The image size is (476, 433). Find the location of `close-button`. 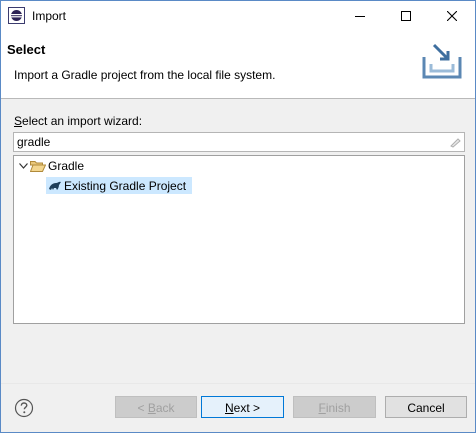

close-button is located at coordinates (452, 16).